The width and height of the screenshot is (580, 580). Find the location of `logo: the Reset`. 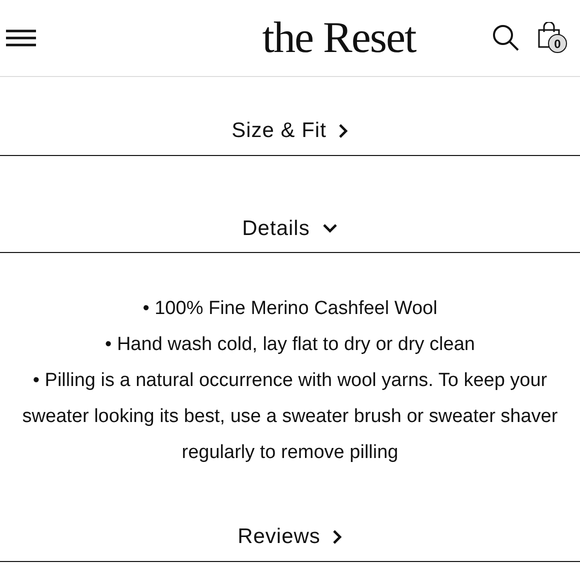

logo: the Reset is located at coordinates (339, 38).